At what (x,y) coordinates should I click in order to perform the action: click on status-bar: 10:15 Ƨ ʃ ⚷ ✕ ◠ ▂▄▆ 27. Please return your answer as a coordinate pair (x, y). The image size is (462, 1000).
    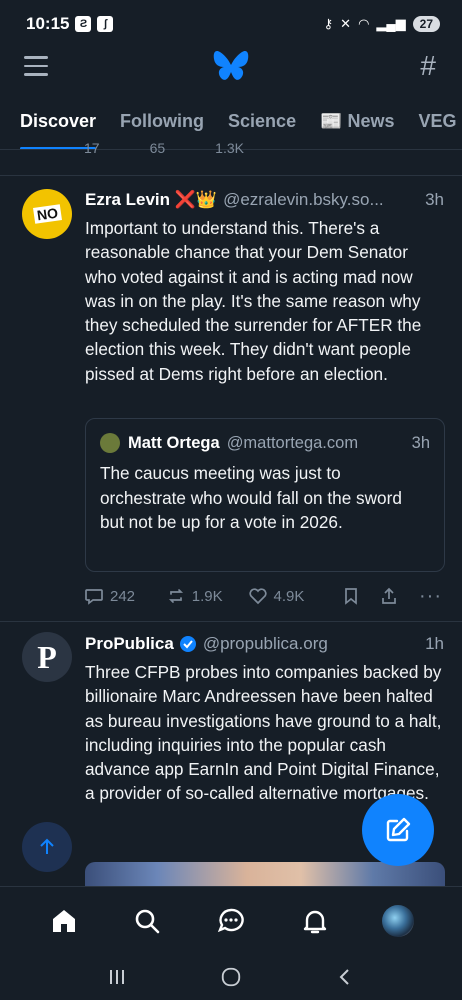
    Looking at the image, I should click on (231, 24).